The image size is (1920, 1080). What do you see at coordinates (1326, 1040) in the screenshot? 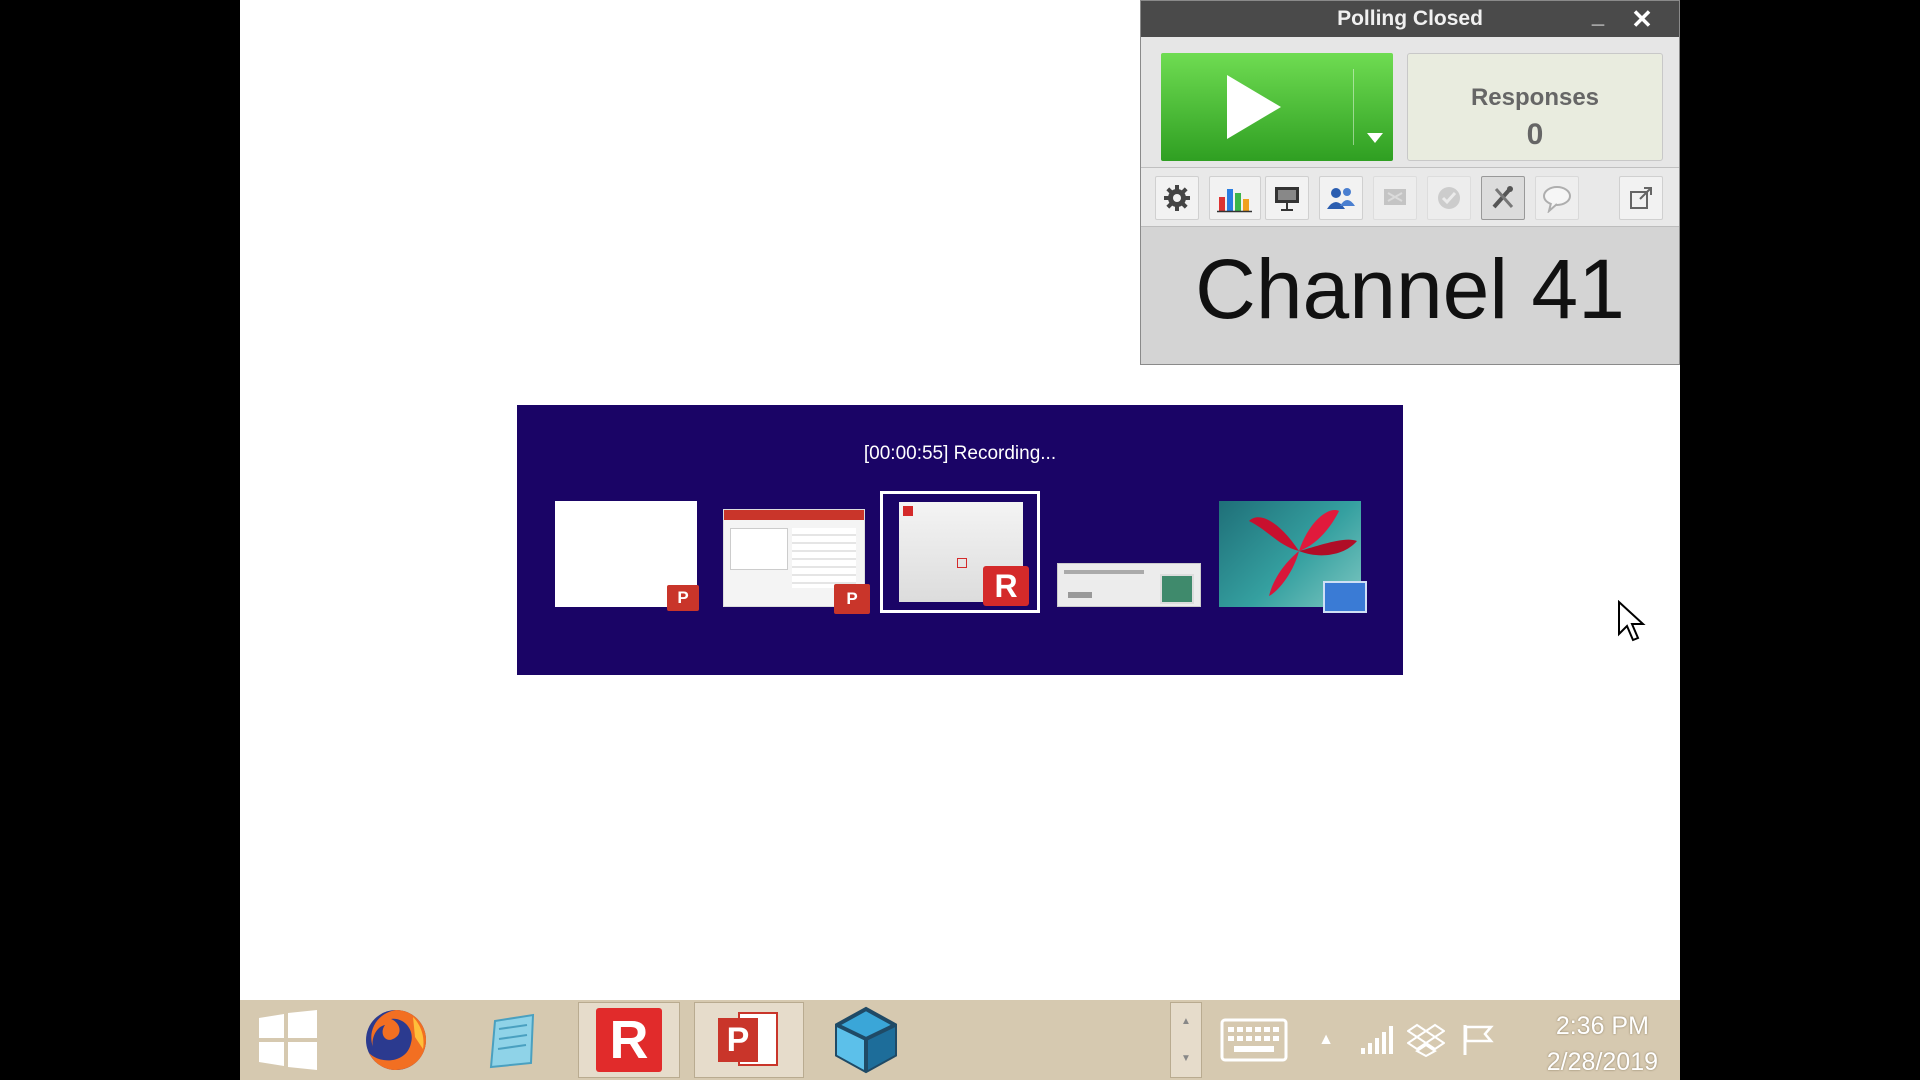
I see `show-hidden-icons-icon: ▲` at bounding box center [1326, 1040].